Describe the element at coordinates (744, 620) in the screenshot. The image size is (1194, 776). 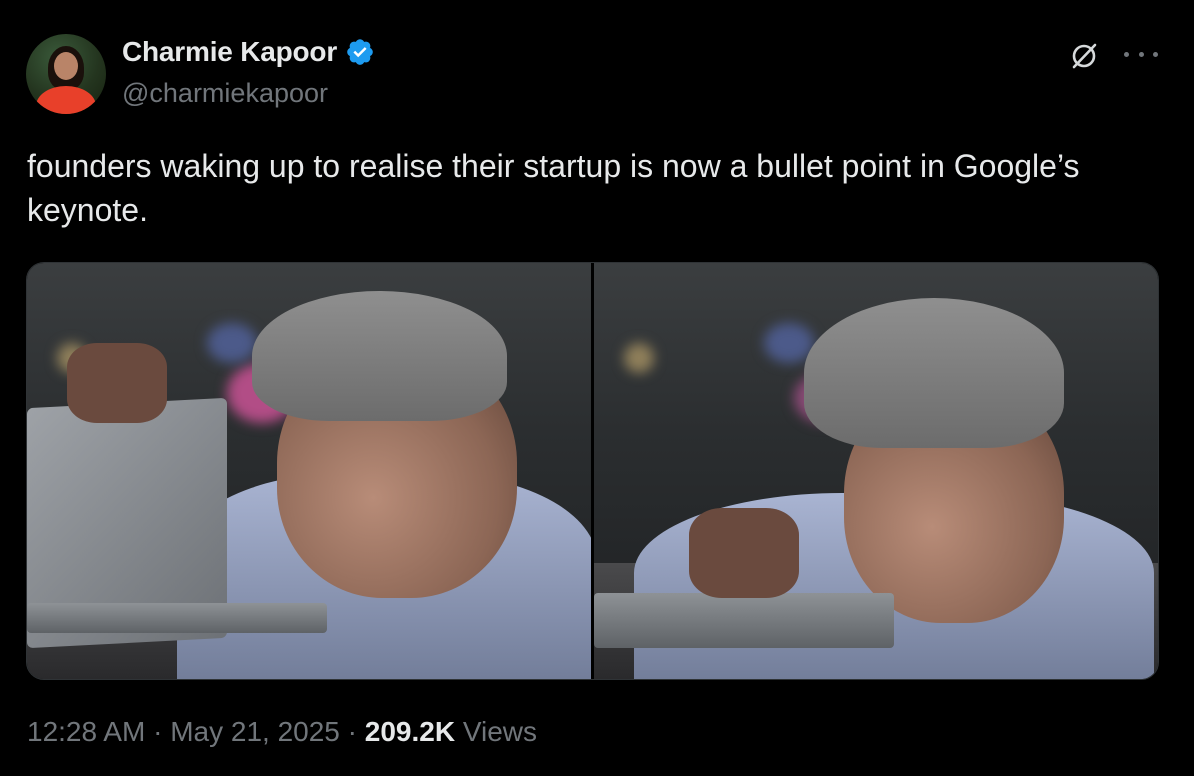
I see `laptop-closed` at that location.